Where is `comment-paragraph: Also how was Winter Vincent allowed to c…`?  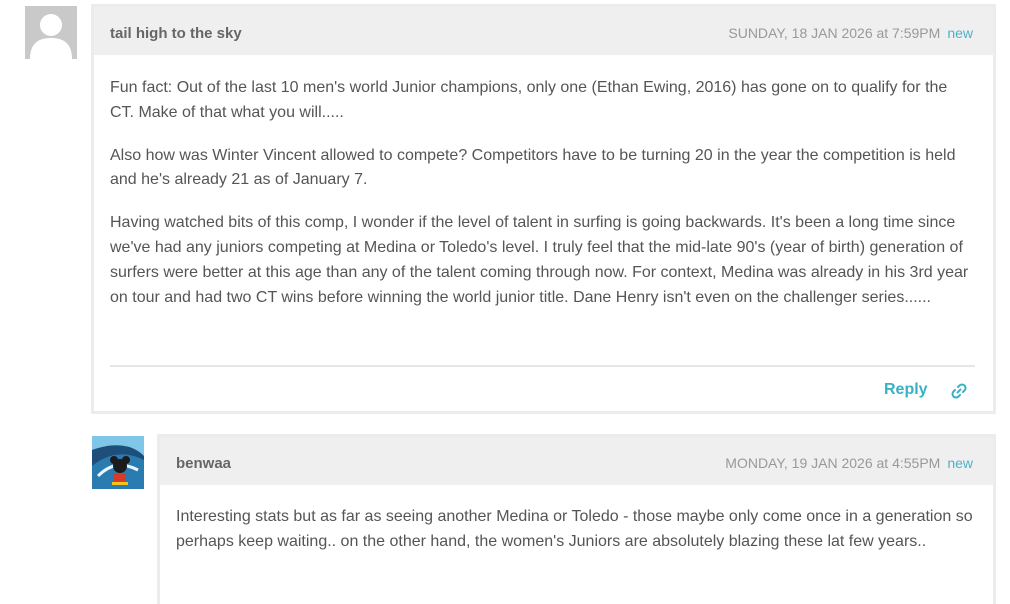
comment-paragraph: Also how was Winter Vincent allowed to c… is located at coordinates (533, 167).